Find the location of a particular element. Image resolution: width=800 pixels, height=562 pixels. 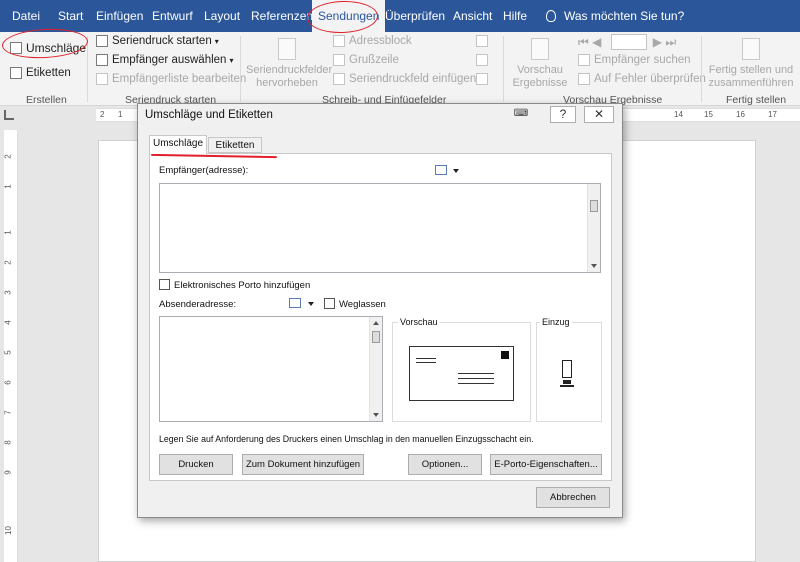

empfaengerliste-bearbeiten-button: Empfängerliste bearbeiten is located at coordinates (171, 79).